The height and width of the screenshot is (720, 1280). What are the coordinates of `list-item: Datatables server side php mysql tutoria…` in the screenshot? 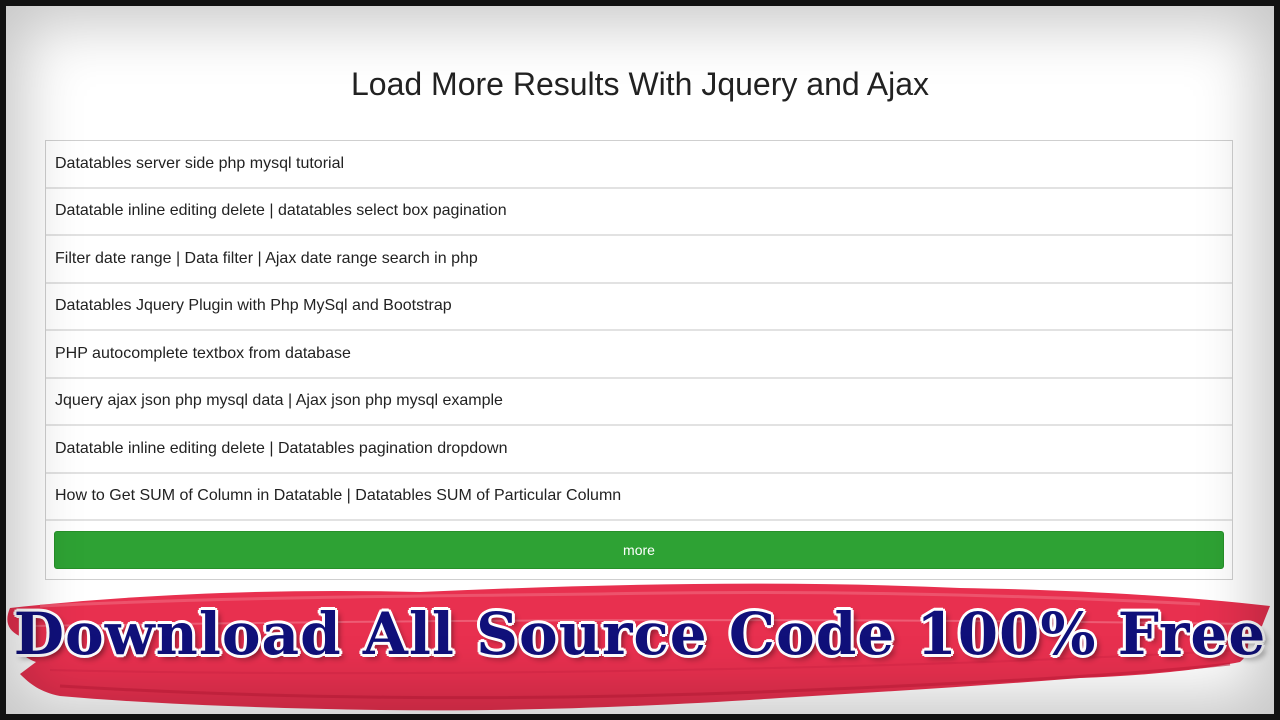 It's located at (639, 165).